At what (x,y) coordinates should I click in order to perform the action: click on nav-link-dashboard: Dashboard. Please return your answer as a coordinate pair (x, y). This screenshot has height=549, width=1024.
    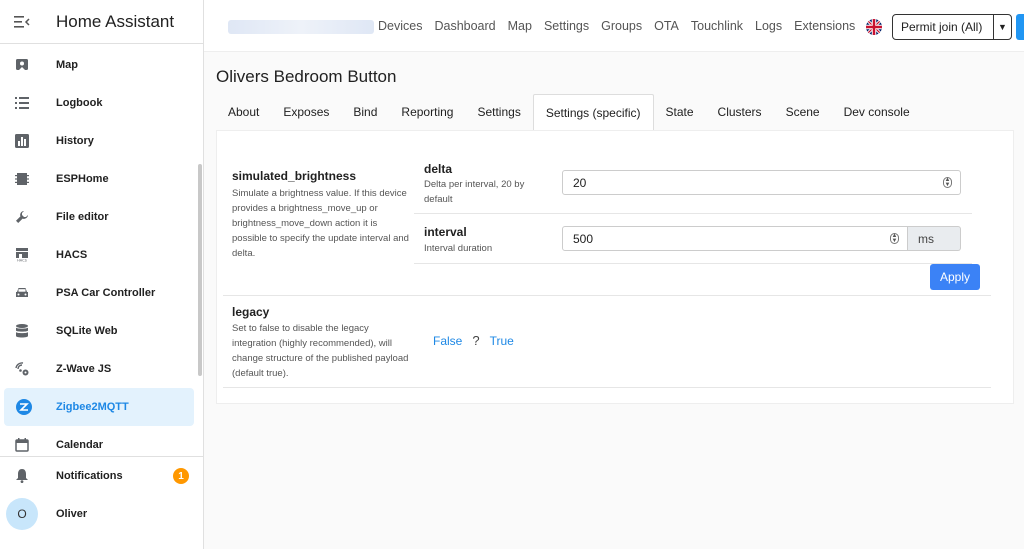
    Looking at the image, I should click on (464, 26).